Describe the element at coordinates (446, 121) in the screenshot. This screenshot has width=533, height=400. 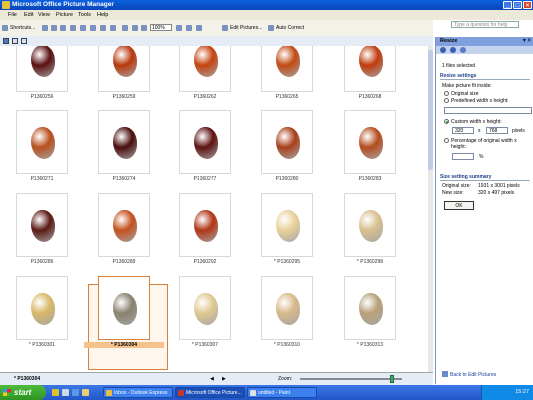
I see `custom-size-radio` at that location.